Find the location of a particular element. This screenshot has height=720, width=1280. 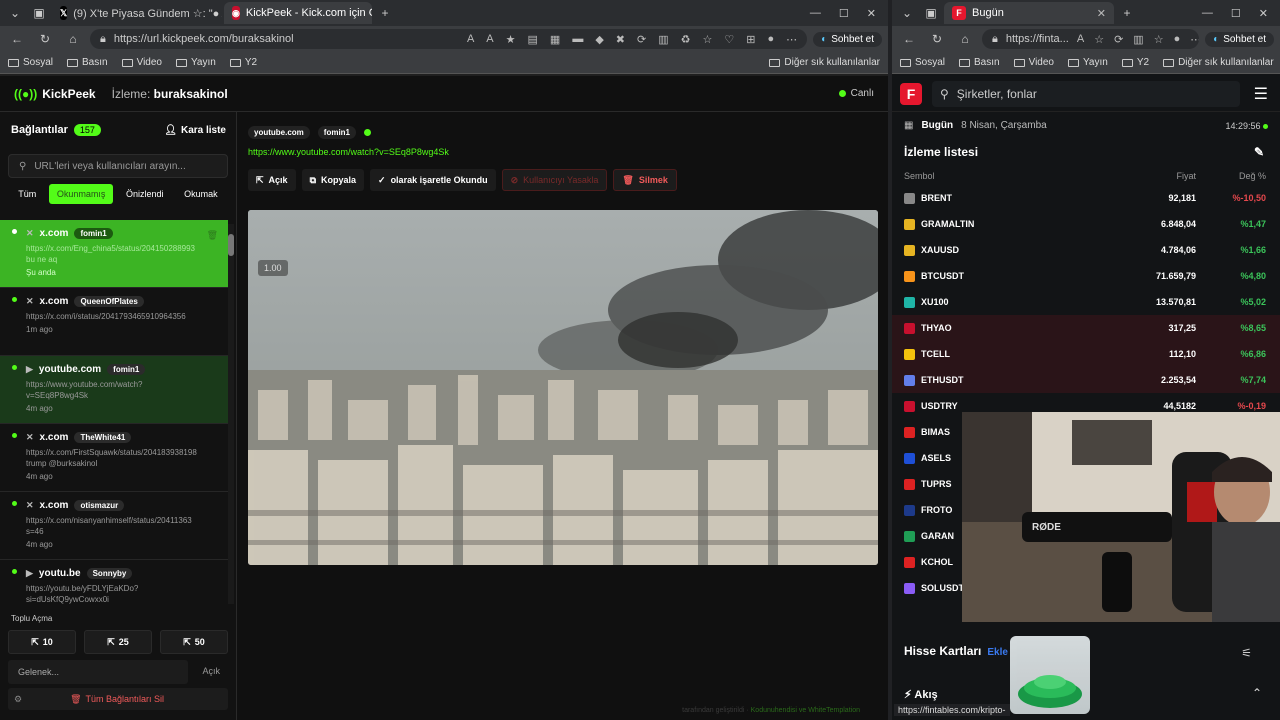

scroll-thumb is located at coordinates (231, 245).